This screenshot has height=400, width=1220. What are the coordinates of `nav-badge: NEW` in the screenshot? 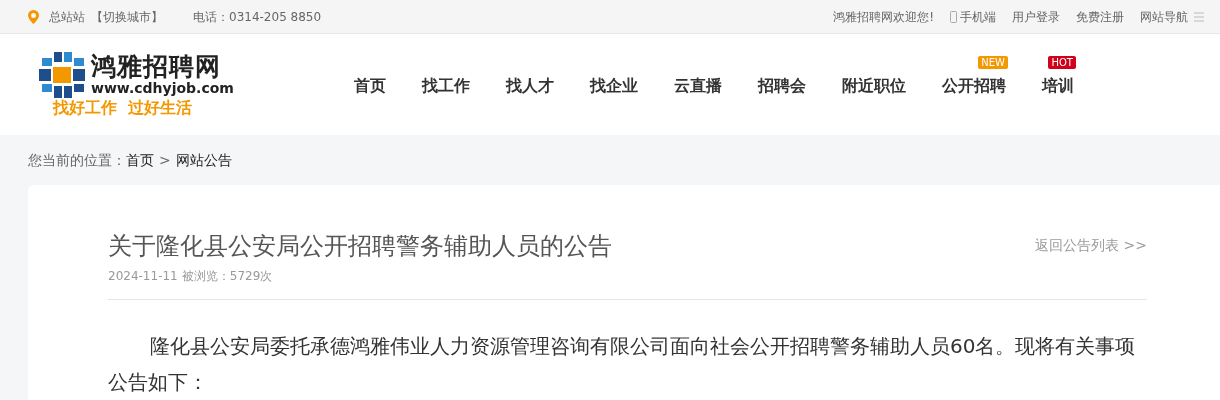 It's located at (993, 62).